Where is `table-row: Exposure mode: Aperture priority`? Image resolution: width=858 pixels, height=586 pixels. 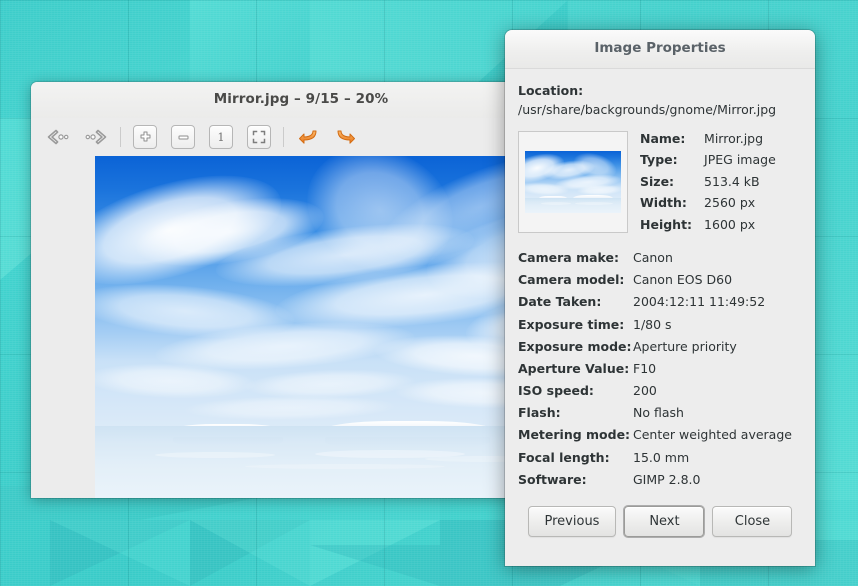
table-row: Exposure mode: Aperture priority is located at coordinates (655, 350).